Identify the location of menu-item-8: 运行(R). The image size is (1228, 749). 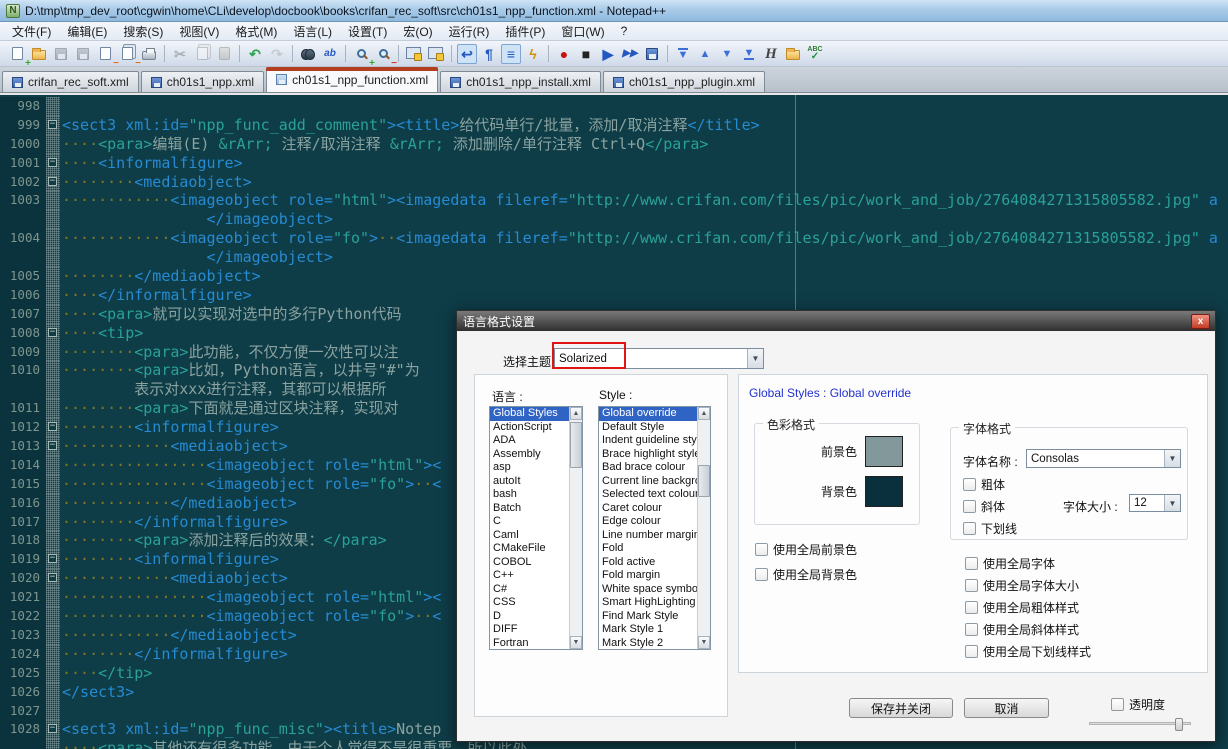
(469, 31).